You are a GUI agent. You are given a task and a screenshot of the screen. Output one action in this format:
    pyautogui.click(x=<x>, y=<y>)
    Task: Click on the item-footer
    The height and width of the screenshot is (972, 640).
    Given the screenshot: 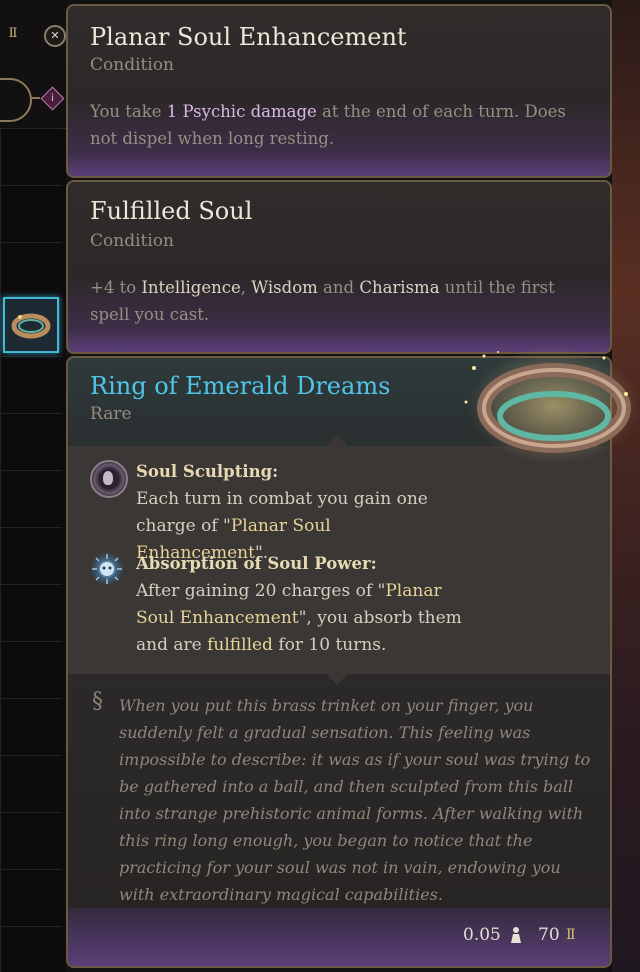 What is the action you would take?
    pyautogui.click(x=339, y=937)
    